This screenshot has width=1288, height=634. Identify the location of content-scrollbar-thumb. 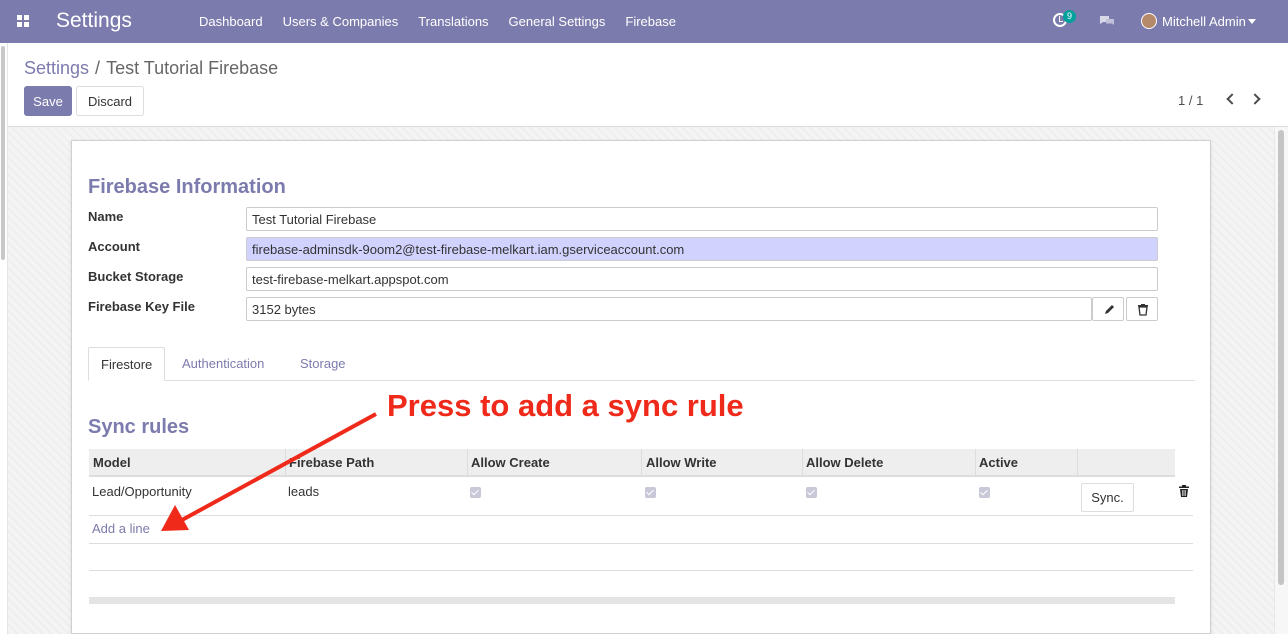
(1281, 357).